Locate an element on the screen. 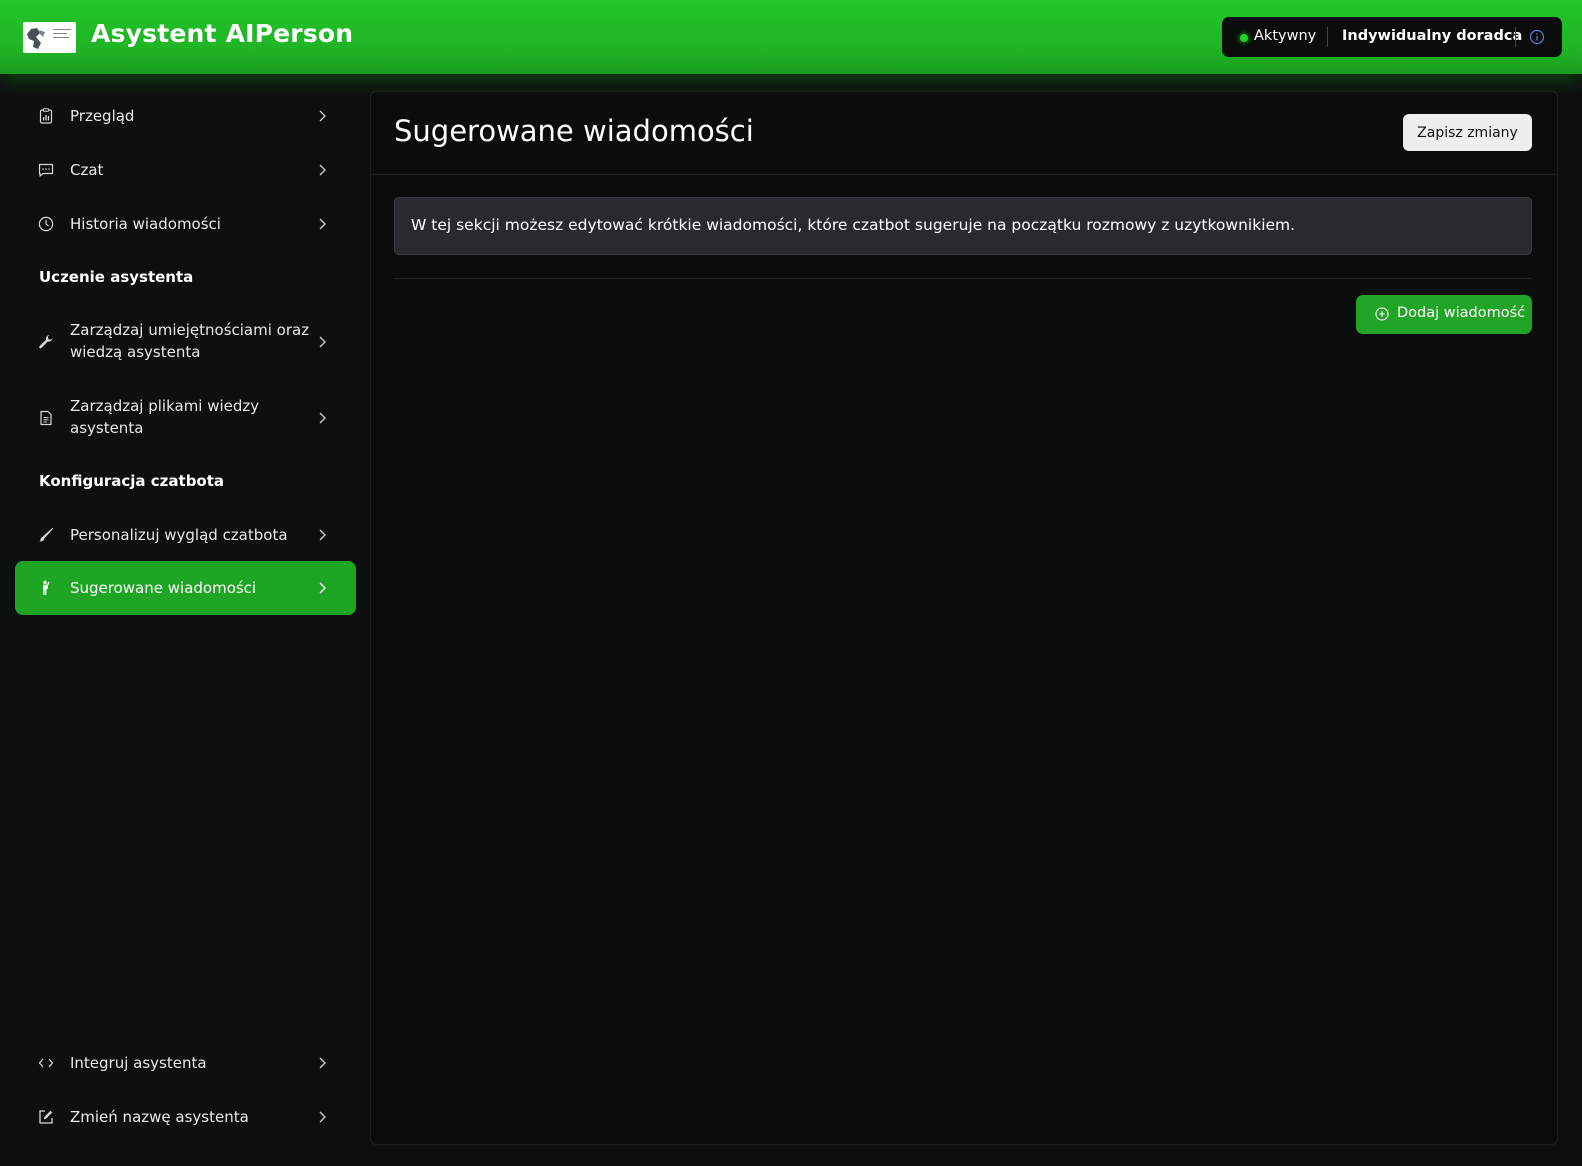 The image size is (1582, 1166). clipboard-chart-icon is located at coordinates (46, 116).